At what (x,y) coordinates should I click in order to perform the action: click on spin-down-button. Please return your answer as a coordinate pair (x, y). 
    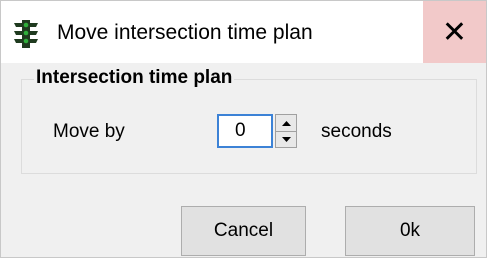
    Looking at the image, I should click on (286, 139).